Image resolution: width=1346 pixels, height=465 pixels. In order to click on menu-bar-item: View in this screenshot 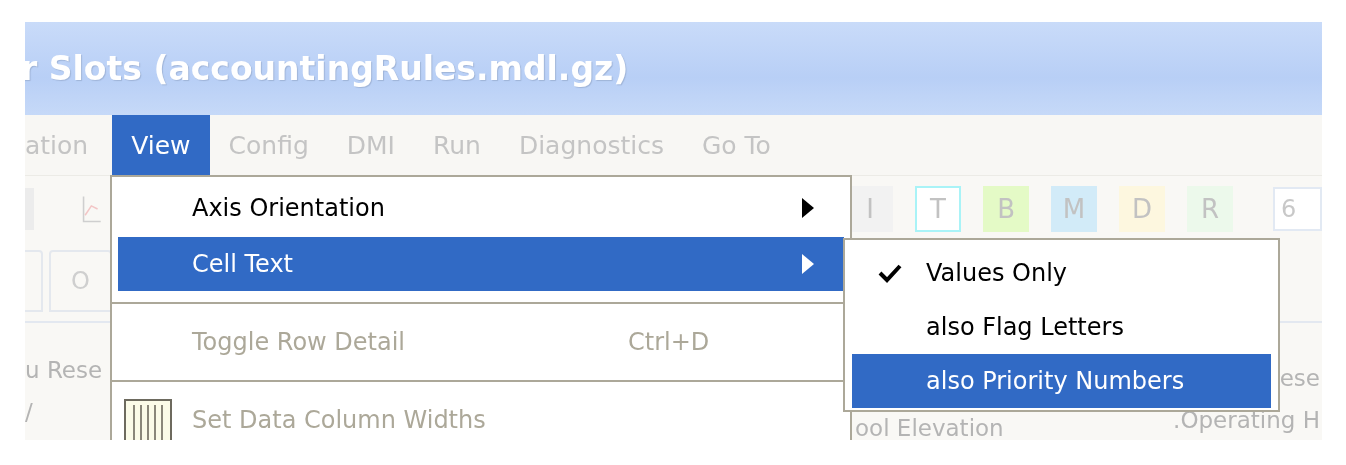, I will do `click(161, 145)`.